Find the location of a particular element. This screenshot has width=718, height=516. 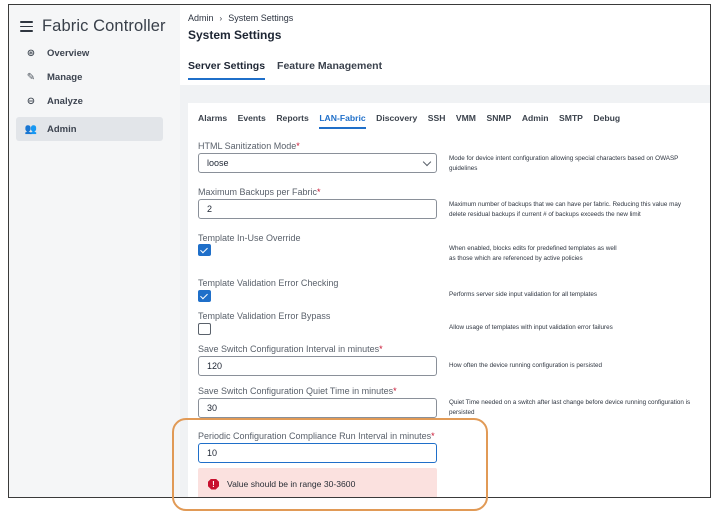

app-title: Fabric Controller is located at coordinates (104, 26).